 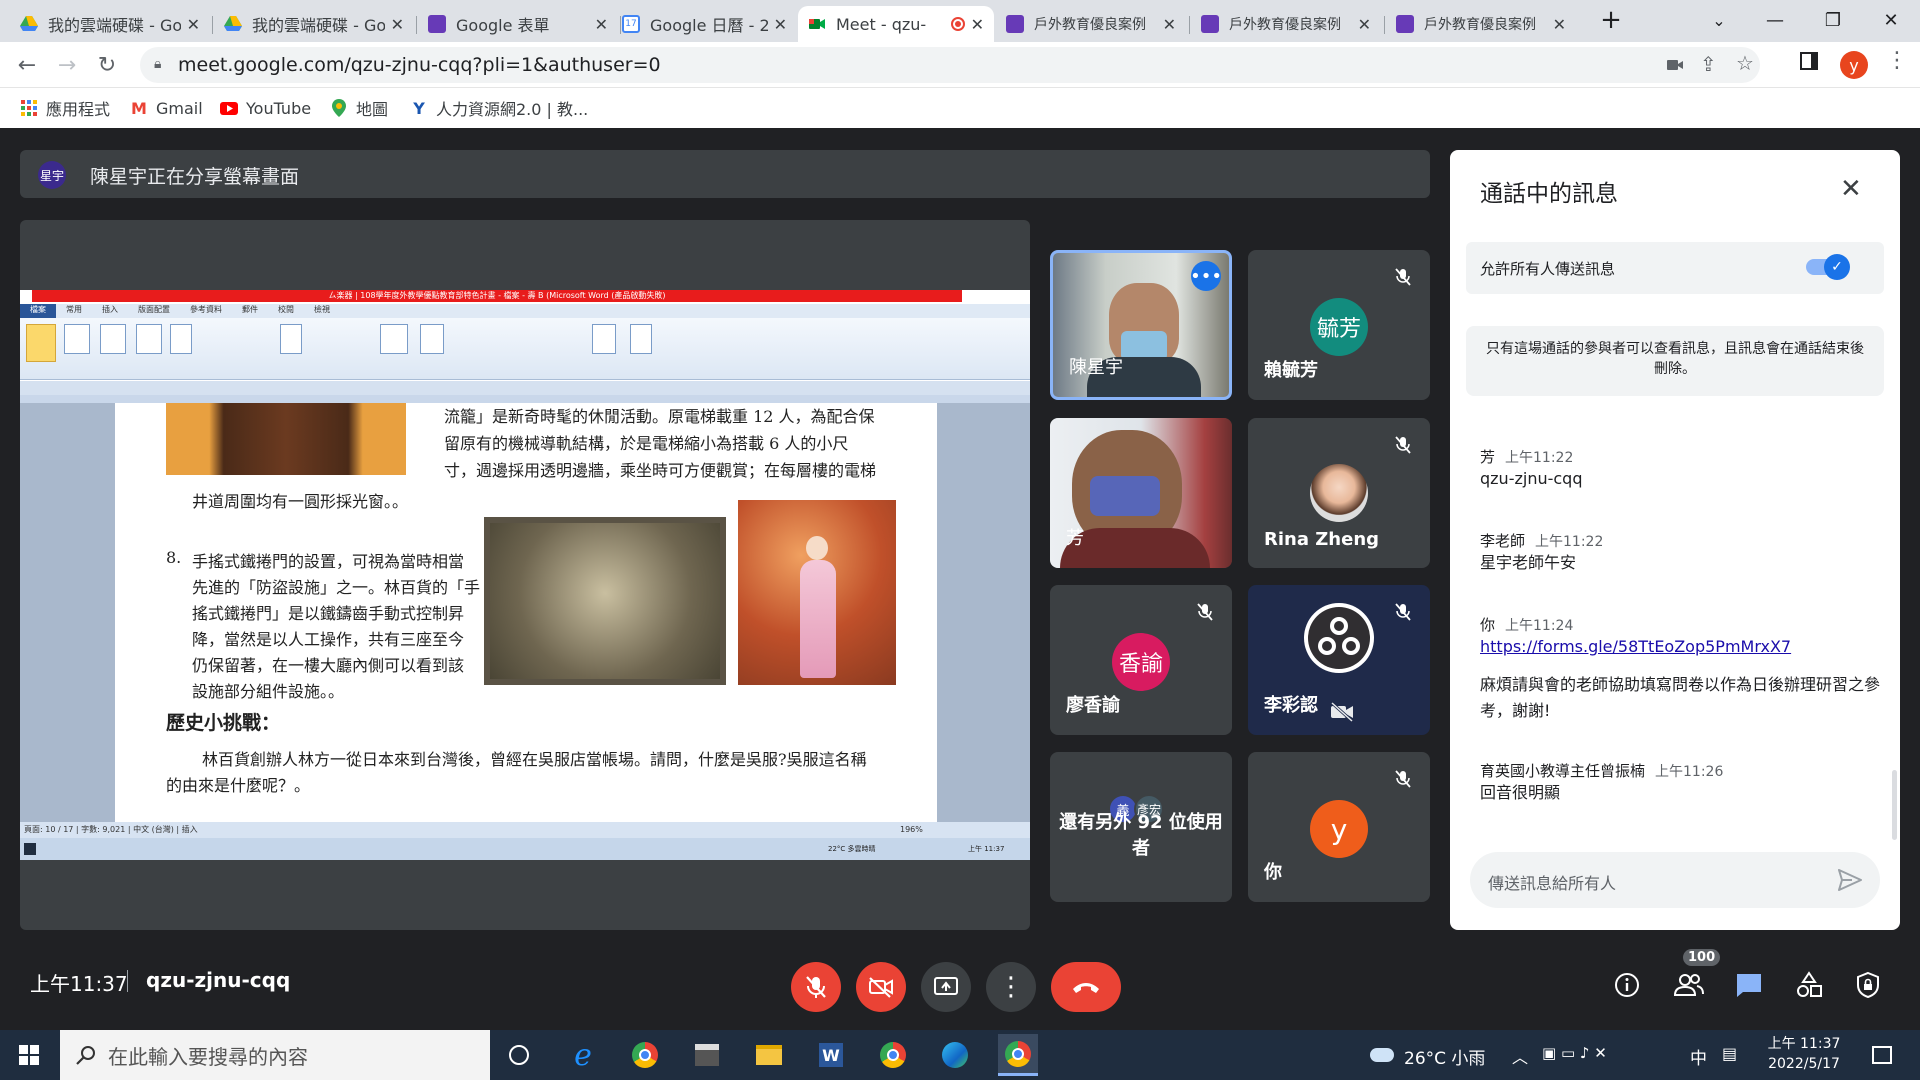 I want to click on bookmark-youtube: YouTube, so click(x=265, y=108).